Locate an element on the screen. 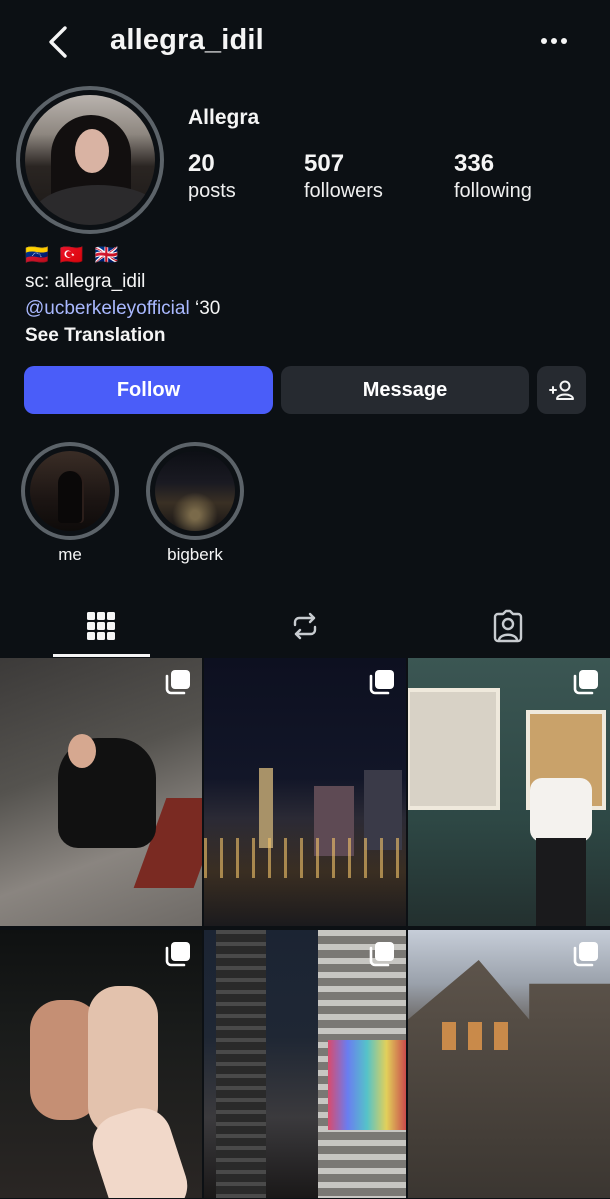 The width and height of the screenshot is (610, 1199). posts-label: posts is located at coordinates (212, 191).